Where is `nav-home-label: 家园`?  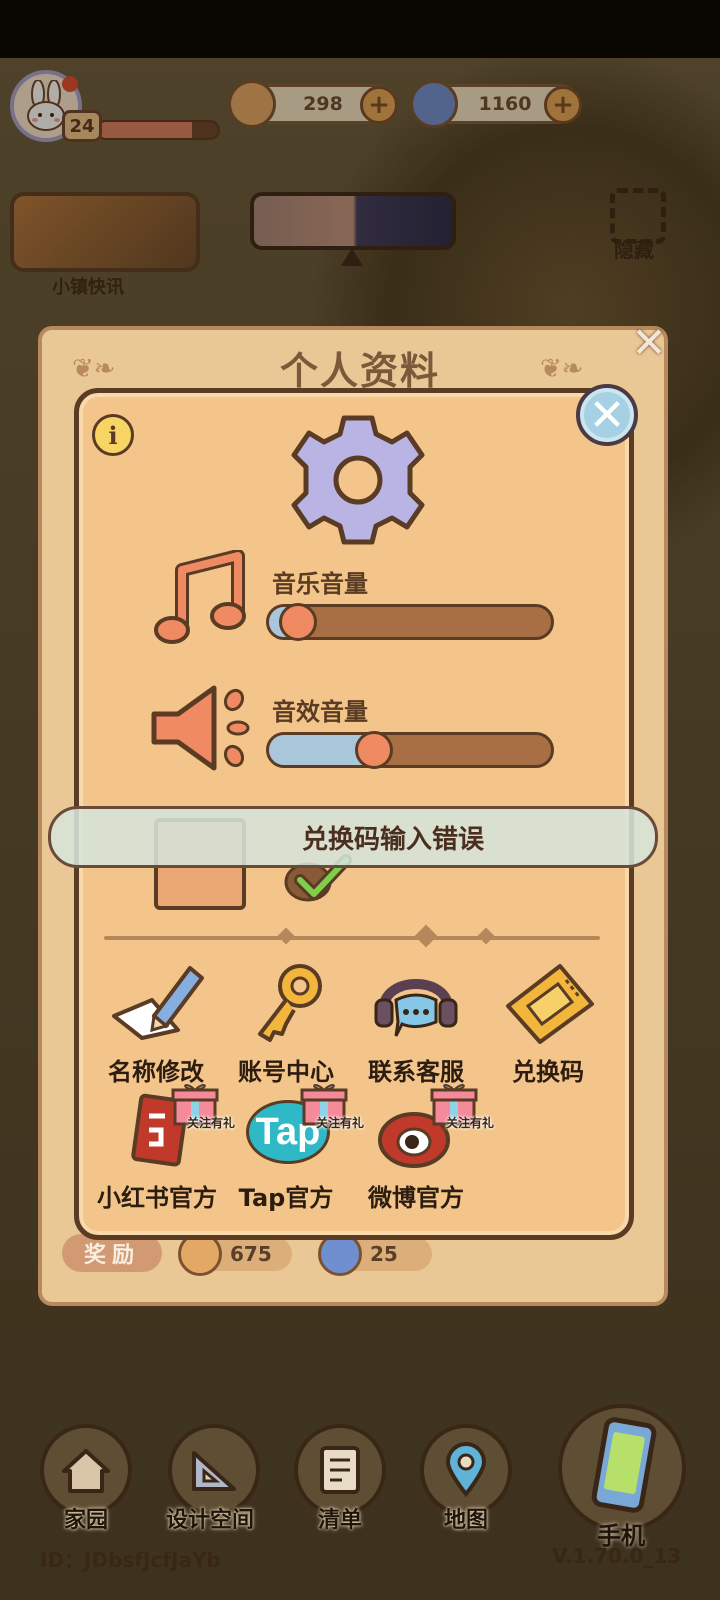
nav-home-label: 家园 is located at coordinates (86, 1520).